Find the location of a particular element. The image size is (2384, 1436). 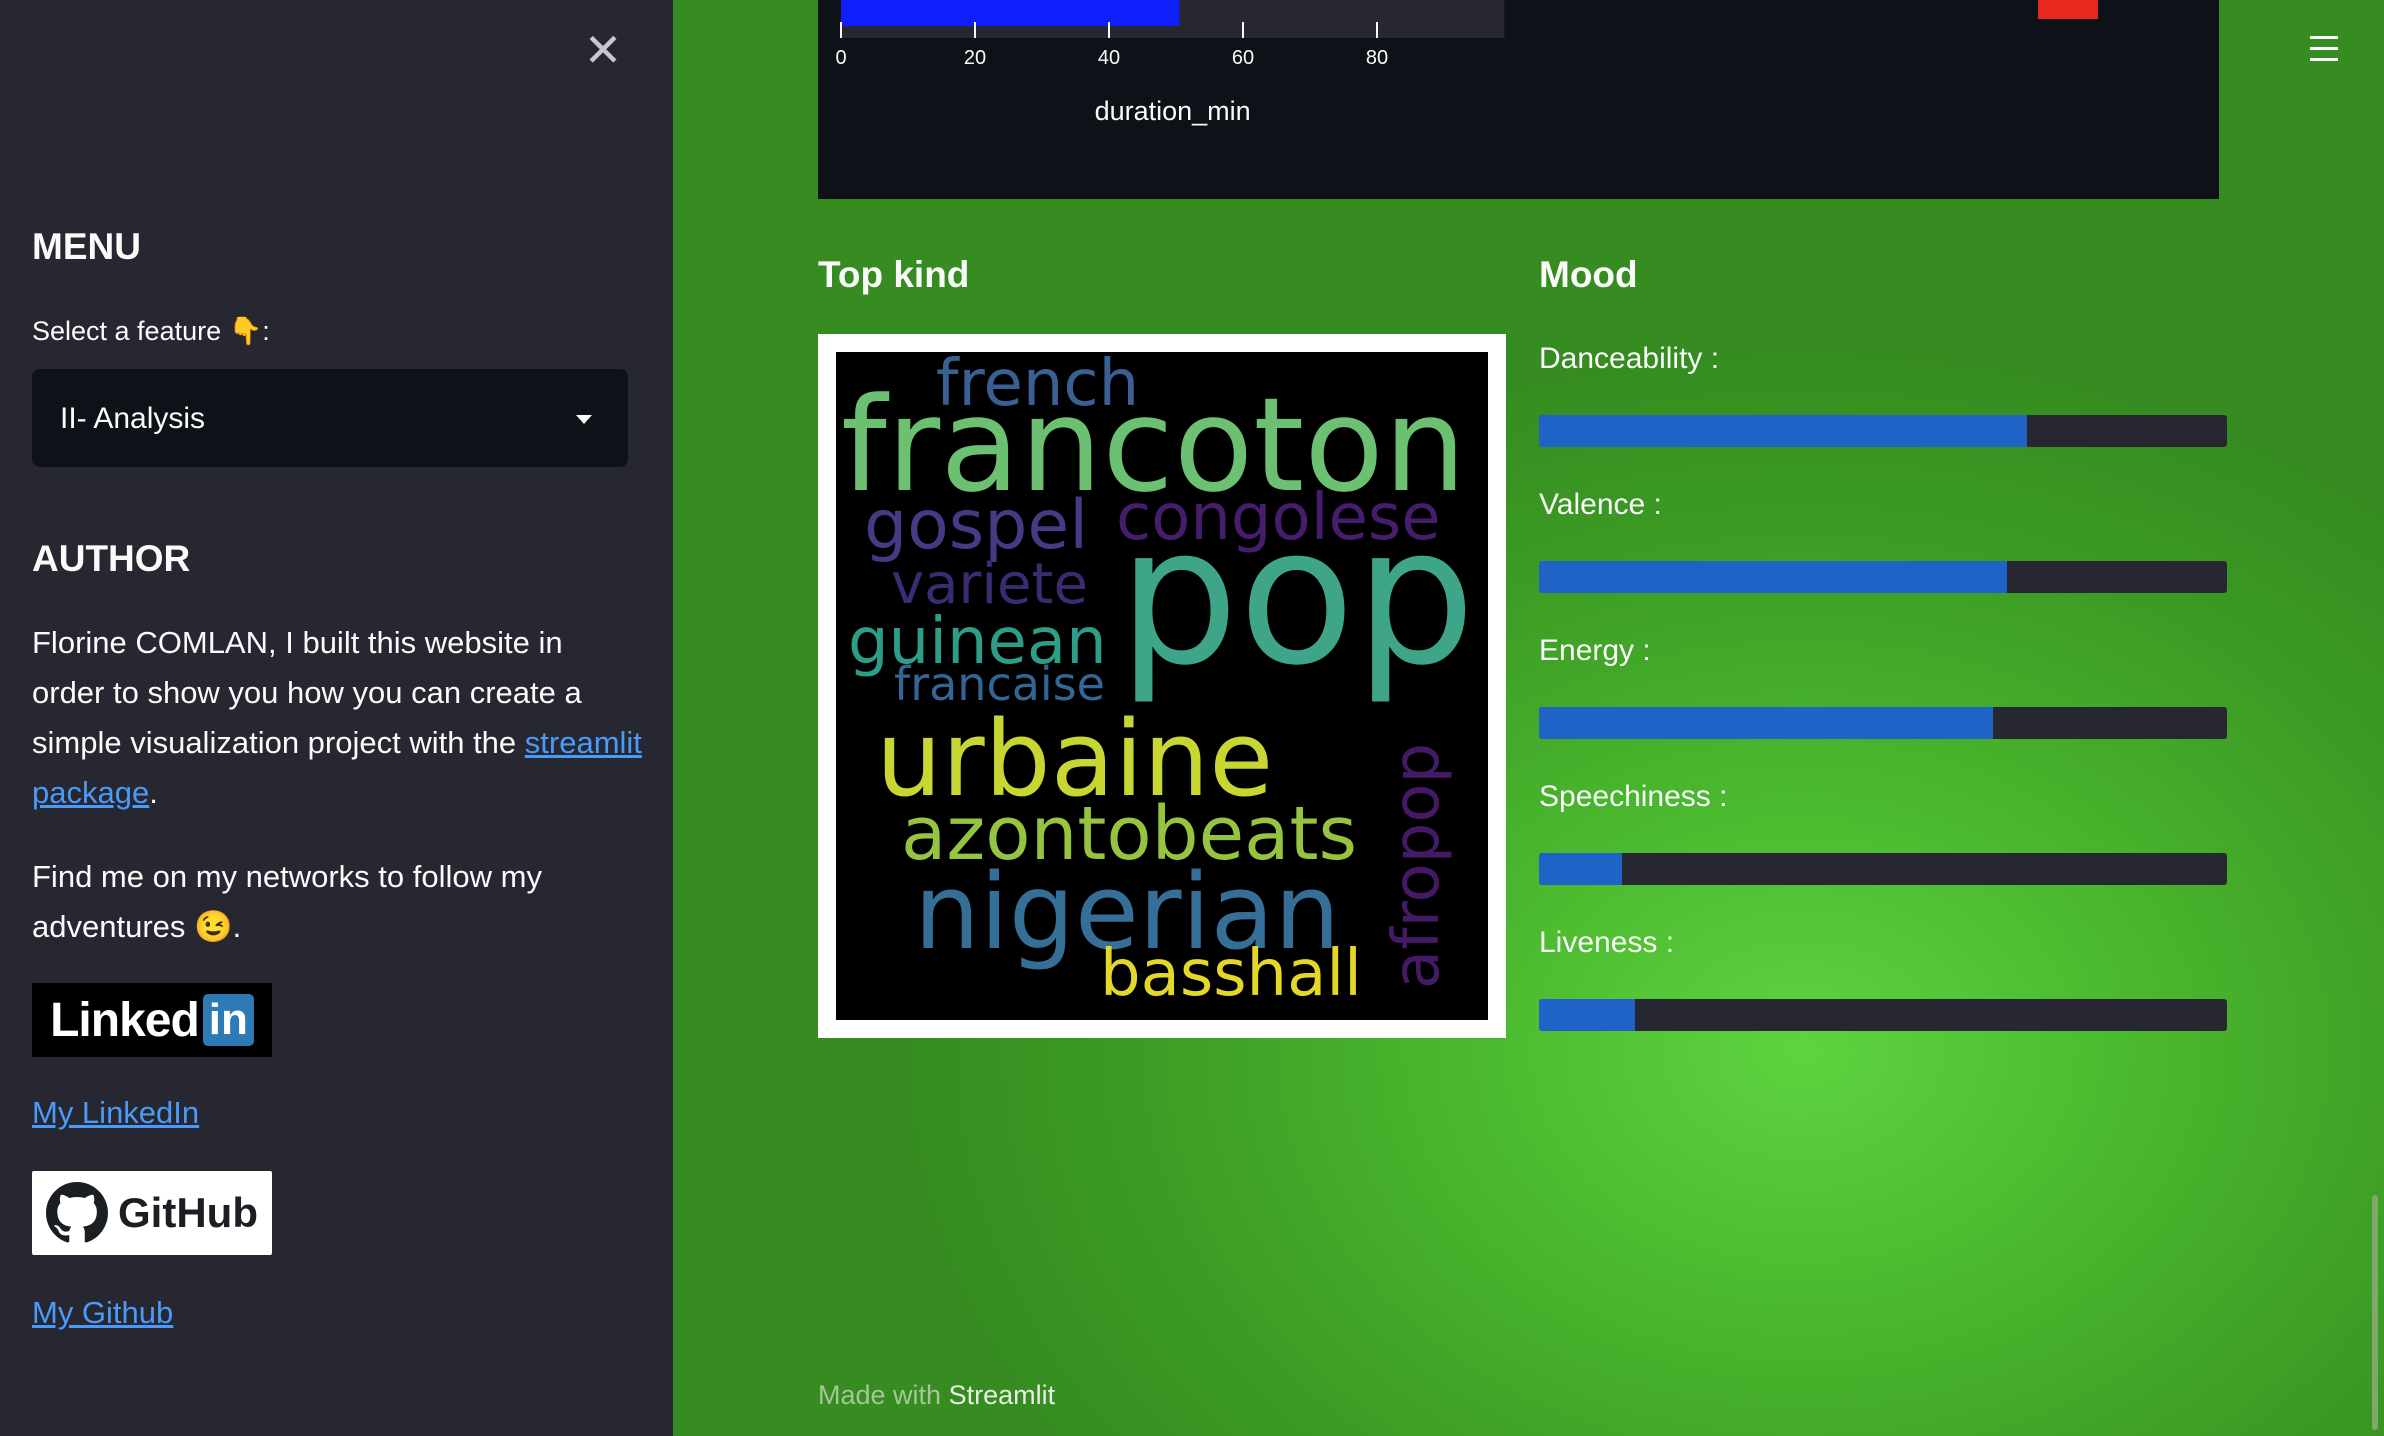

github-logo-word: GitHub is located at coordinates (188, 1212).